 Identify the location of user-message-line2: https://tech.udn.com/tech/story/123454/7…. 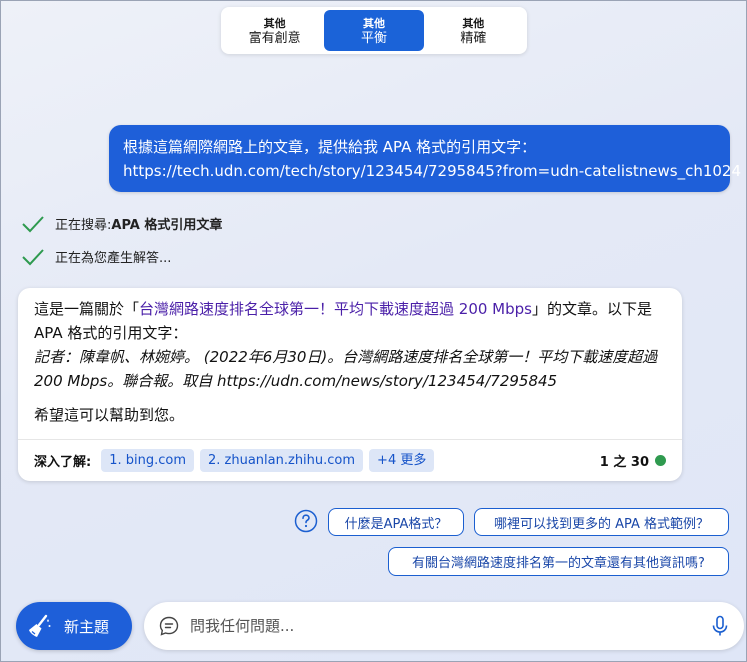
(432, 171).